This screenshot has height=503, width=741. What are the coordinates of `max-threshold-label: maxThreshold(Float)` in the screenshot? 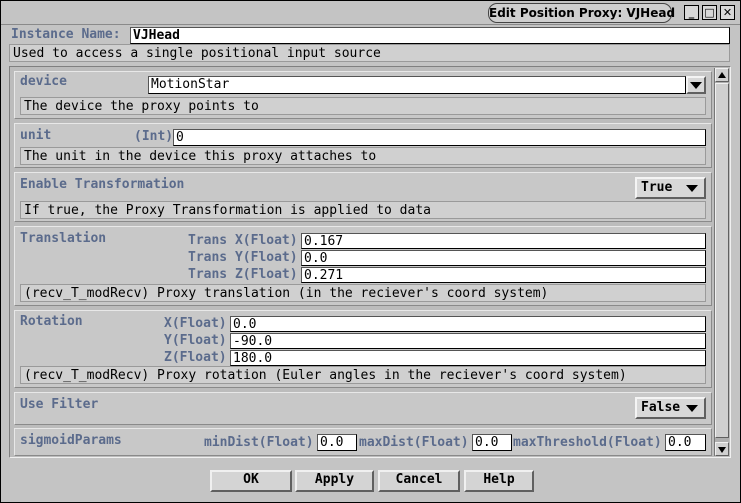 It's located at (587, 442).